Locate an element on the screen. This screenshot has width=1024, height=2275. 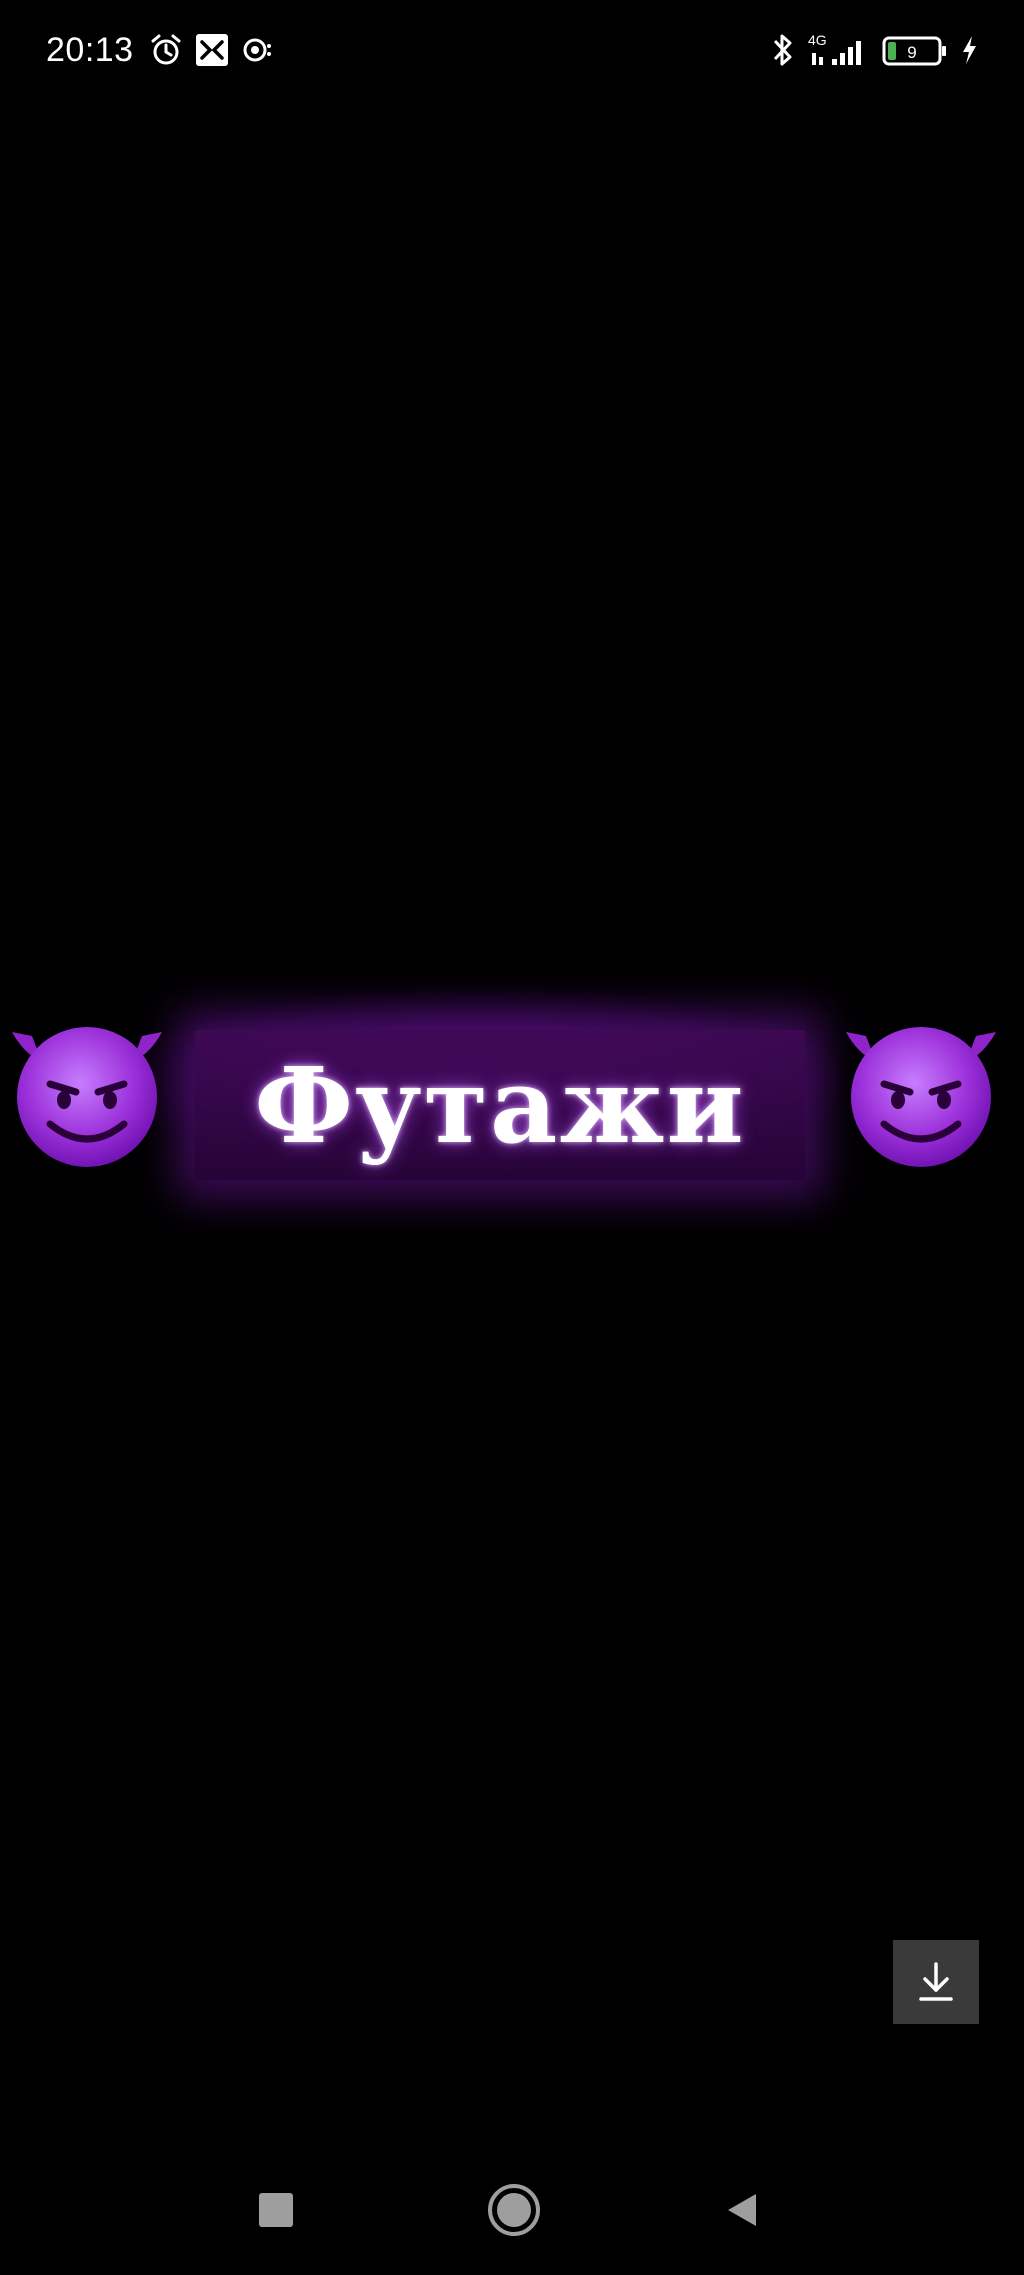
status-bar: 20:13 4G 9 is located at coordinates (512, 50).